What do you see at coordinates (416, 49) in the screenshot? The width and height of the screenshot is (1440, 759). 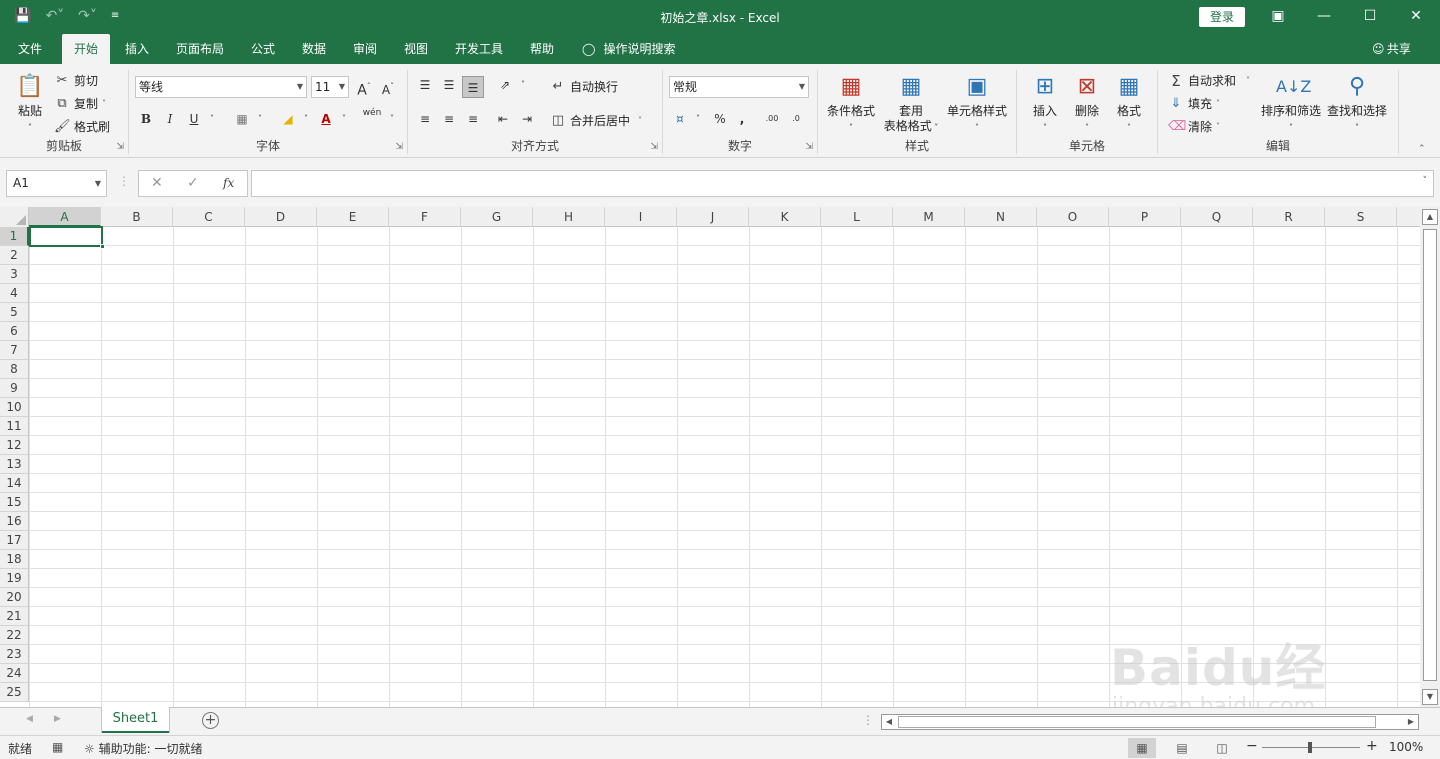 I see `tab-view: 视图` at bounding box center [416, 49].